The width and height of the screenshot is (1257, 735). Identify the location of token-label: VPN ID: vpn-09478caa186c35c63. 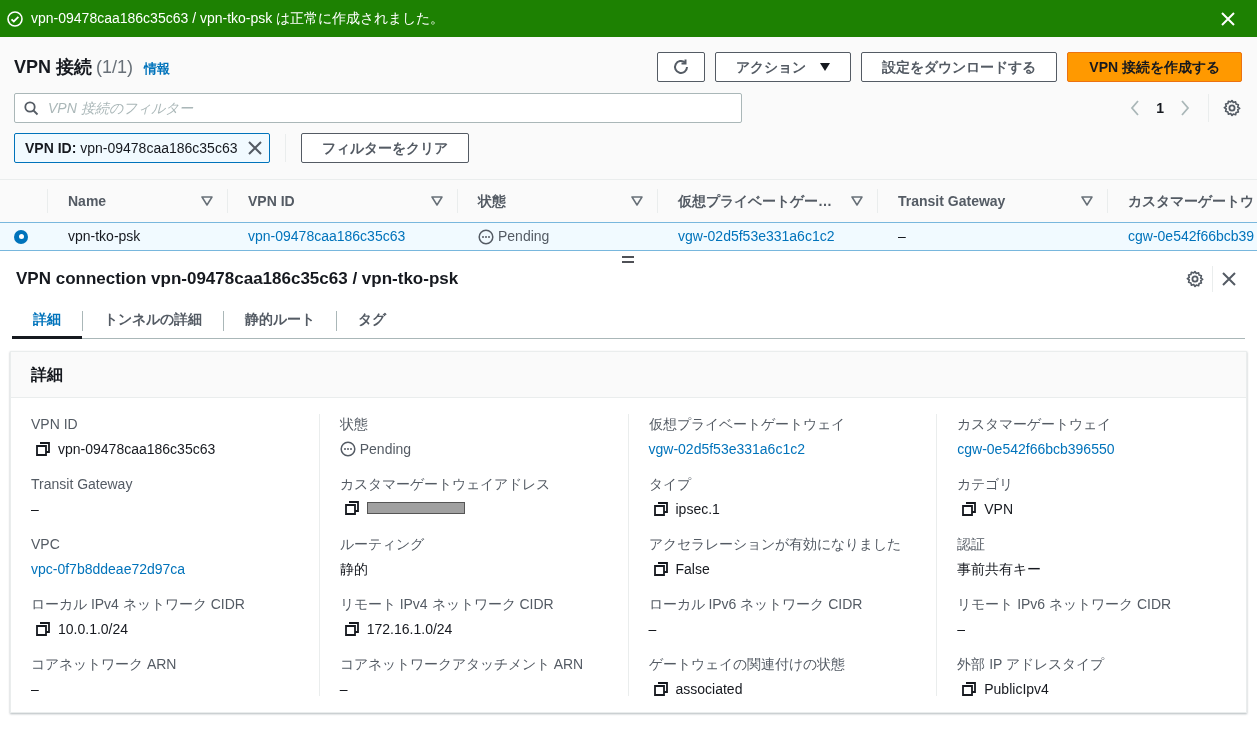
(131, 148).